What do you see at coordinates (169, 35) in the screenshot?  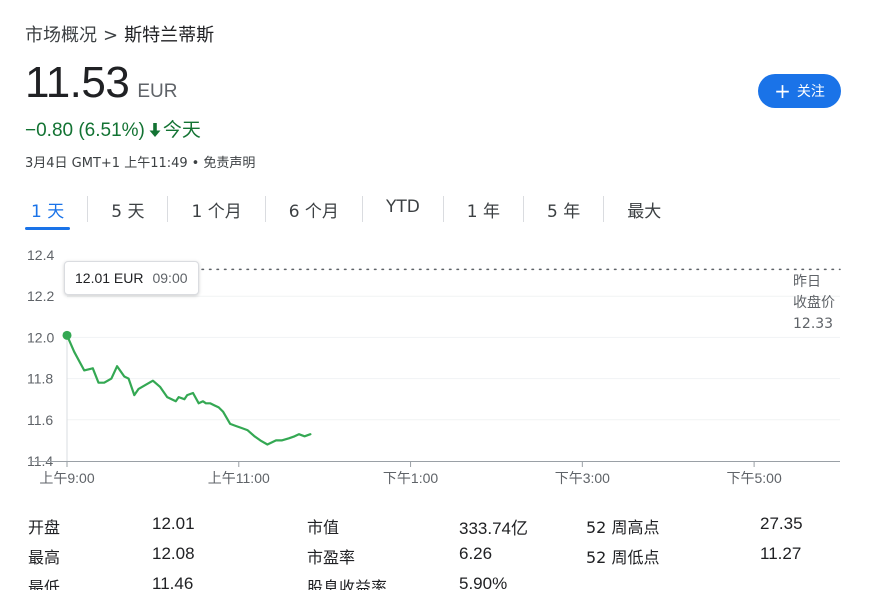 I see `breadcrumb-current: 斯特兰蒂斯` at bounding box center [169, 35].